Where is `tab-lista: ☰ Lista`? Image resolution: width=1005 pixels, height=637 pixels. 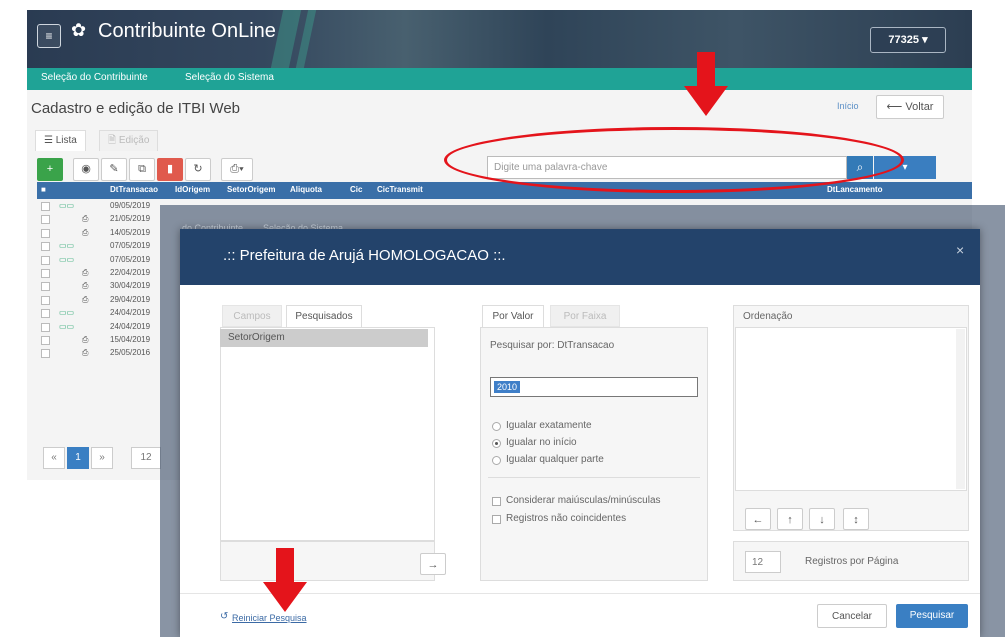 tab-lista: ☰ Lista is located at coordinates (60, 140).